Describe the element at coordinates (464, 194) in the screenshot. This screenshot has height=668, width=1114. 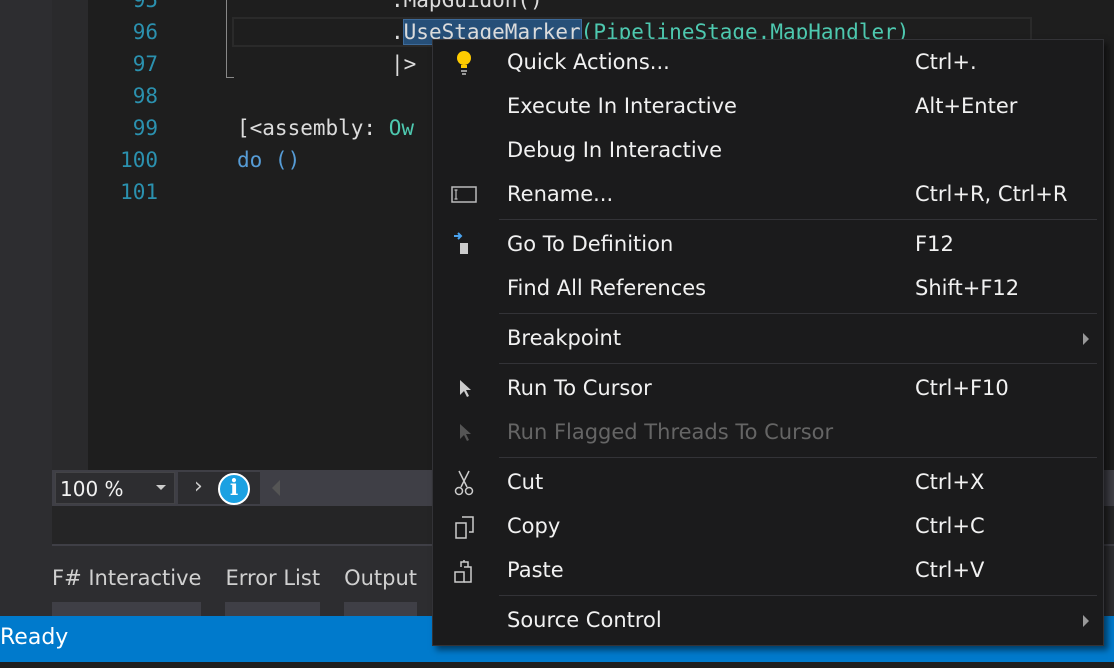
I see `rename-icon` at that location.